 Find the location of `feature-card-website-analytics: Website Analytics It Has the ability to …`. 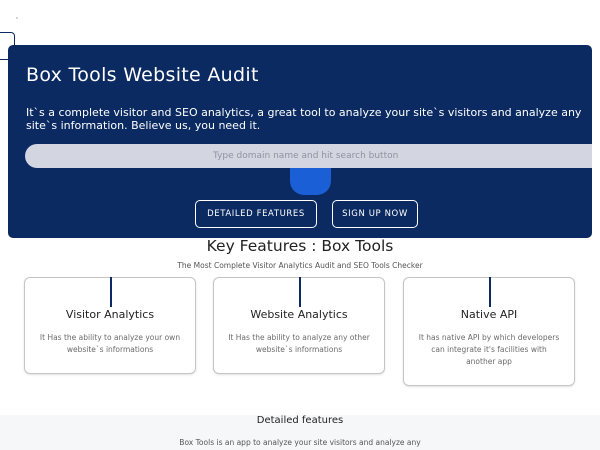

feature-card-website-analytics: Website Analytics It Has the ability to … is located at coordinates (299, 325).